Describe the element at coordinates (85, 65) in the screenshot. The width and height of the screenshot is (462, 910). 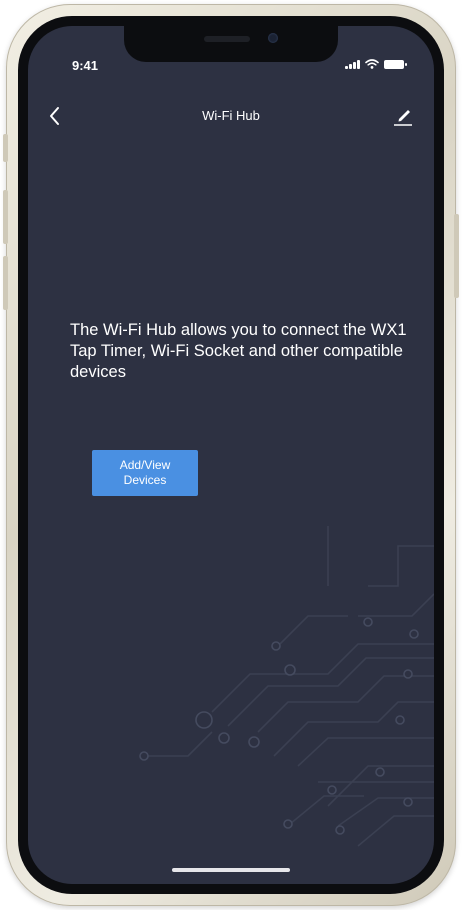
I see `status-bar-time: 9:41` at that location.